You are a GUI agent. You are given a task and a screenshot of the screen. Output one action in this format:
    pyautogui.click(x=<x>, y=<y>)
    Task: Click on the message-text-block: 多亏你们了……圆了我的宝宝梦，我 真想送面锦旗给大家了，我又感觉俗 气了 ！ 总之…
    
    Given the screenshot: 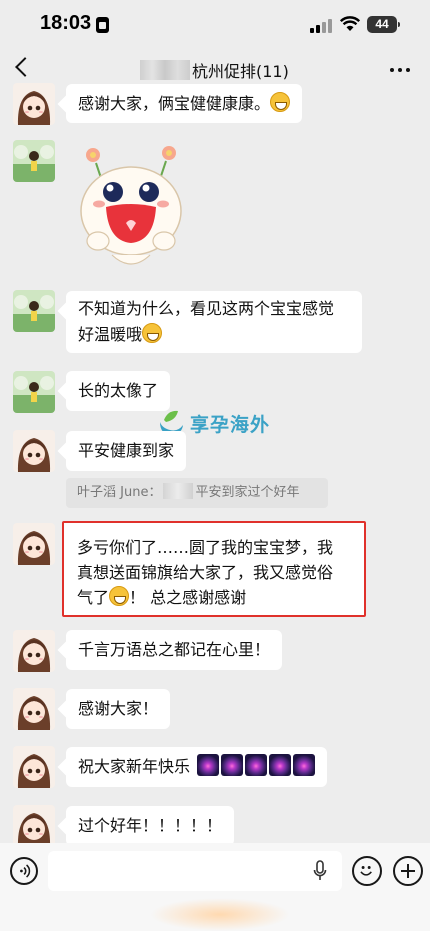 What is the action you would take?
    pyautogui.click(x=217, y=572)
    